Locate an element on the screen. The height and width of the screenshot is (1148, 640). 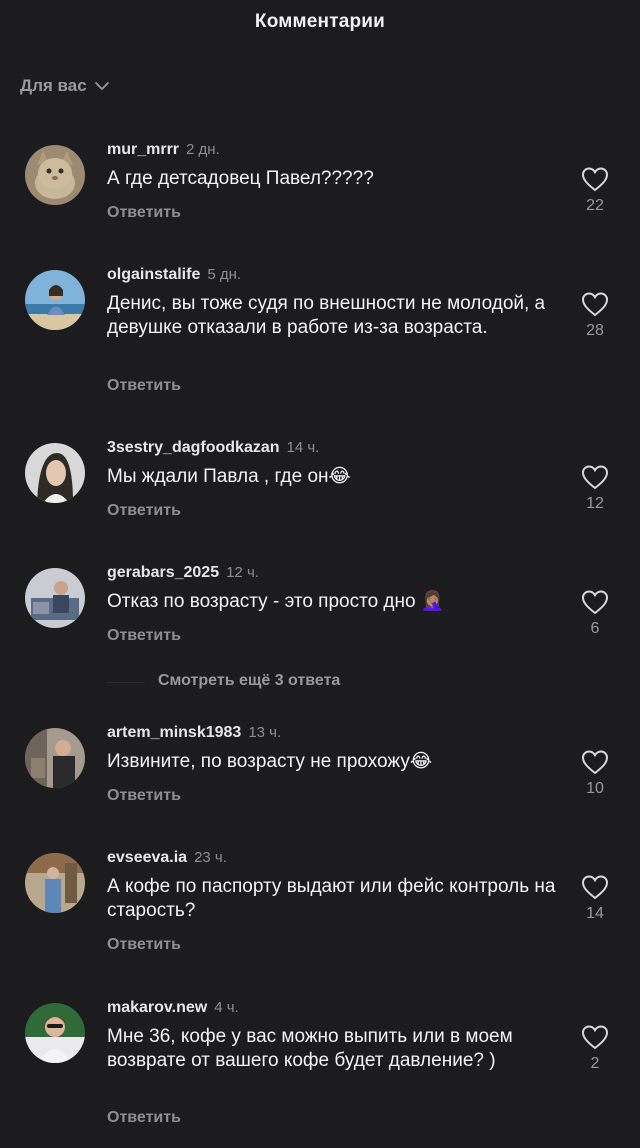
like-count: 2 is located at coordinates (595, 1063).